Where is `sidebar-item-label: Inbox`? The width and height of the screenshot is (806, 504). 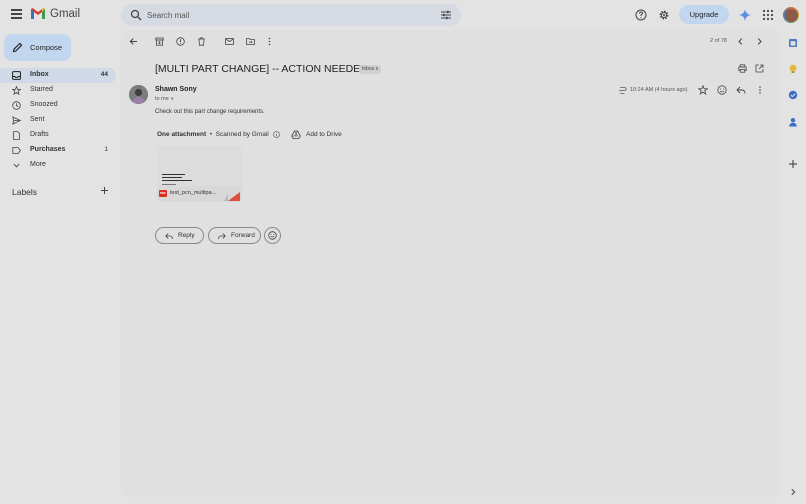
sidebar-item-label: Inbox is located at coordinates (39, 74).